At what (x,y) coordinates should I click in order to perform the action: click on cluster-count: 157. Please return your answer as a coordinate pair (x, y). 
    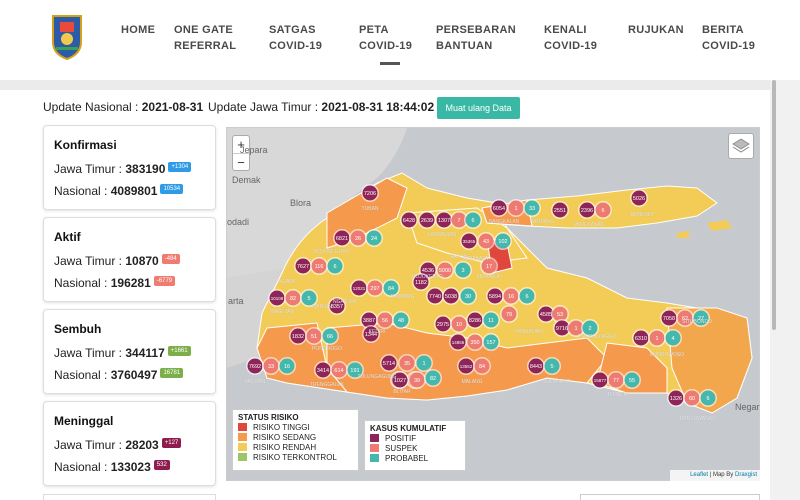
    Looking at the image, I should click on (490, 343).